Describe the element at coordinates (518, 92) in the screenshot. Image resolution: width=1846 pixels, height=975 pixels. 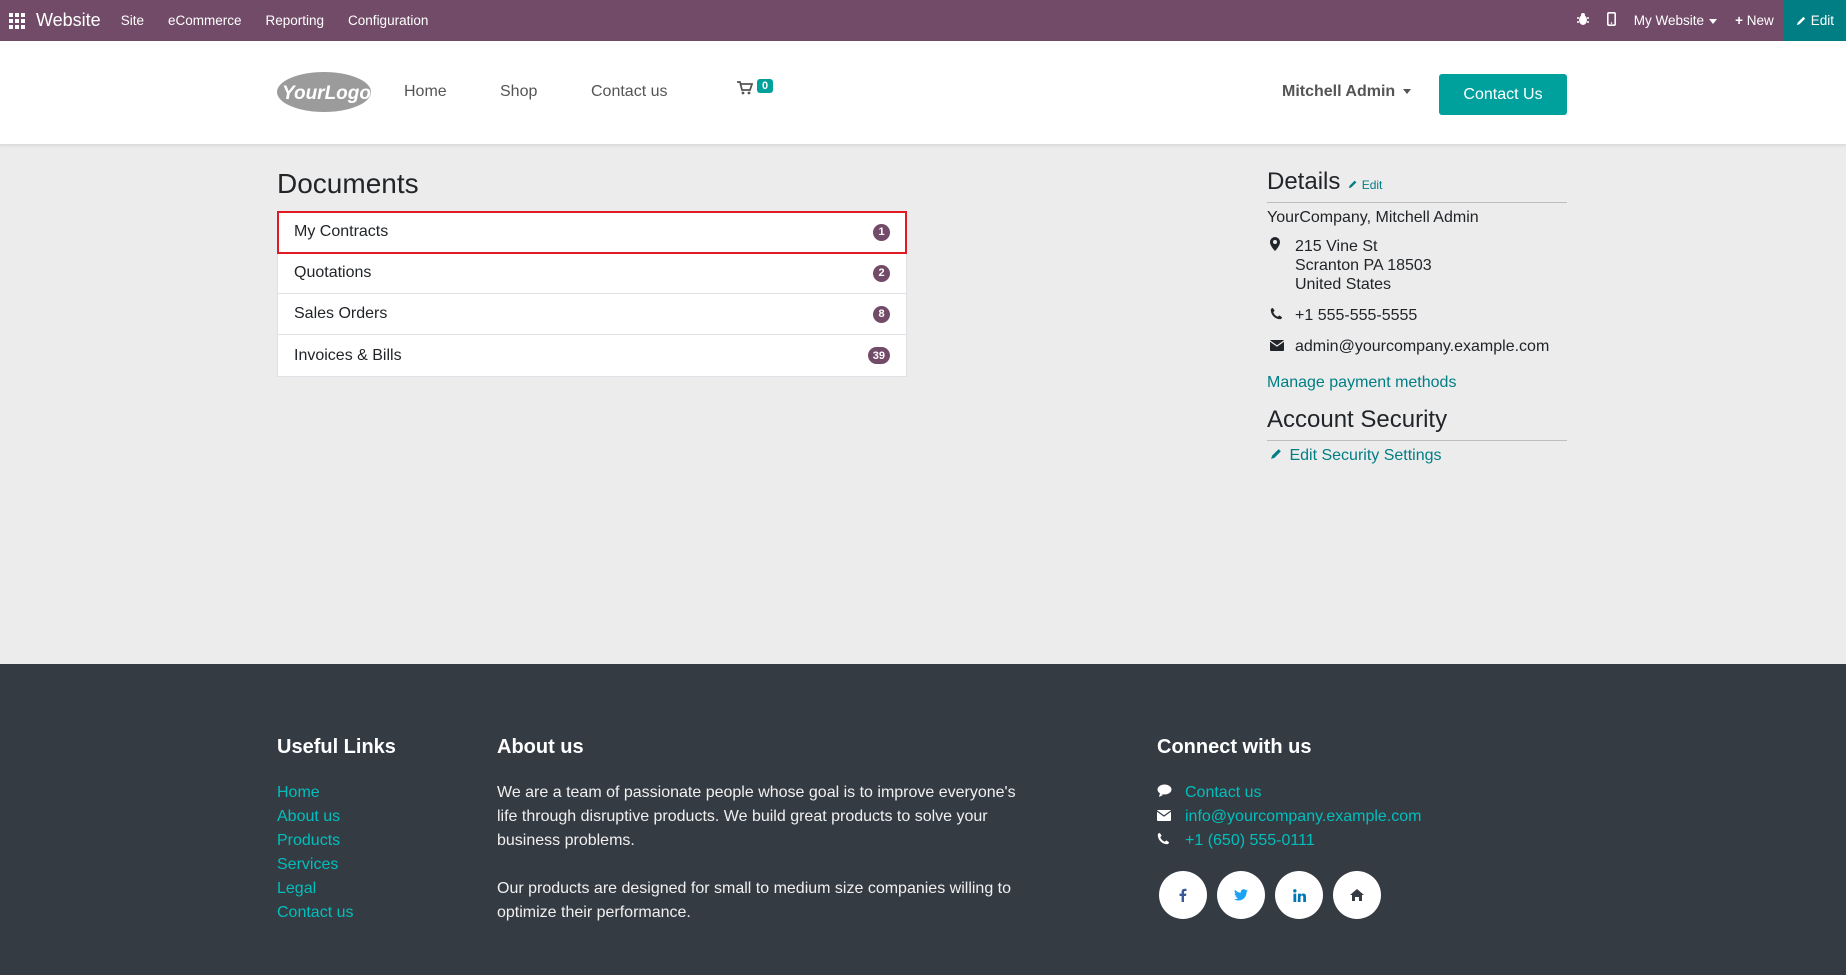
I see `nav-shop: Shop` at that location.